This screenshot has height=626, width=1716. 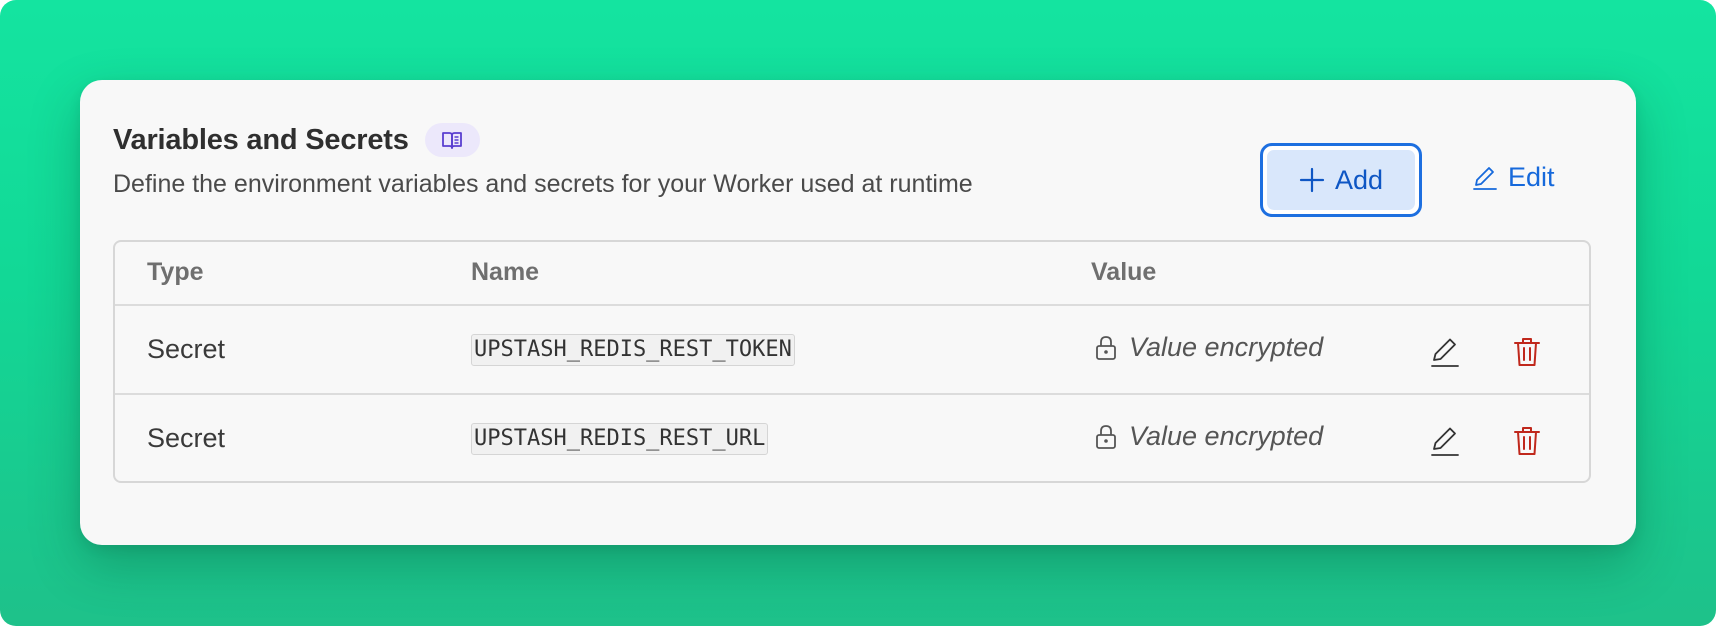 I want to click on row-name: UPSTASH_REDIS_REST_URL, so click(x=620, y=439).